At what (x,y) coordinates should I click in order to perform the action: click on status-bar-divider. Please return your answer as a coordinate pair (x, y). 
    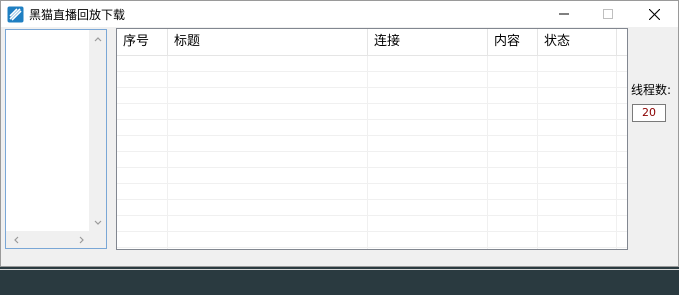
    Looking at the image, I should click on (339, 269).